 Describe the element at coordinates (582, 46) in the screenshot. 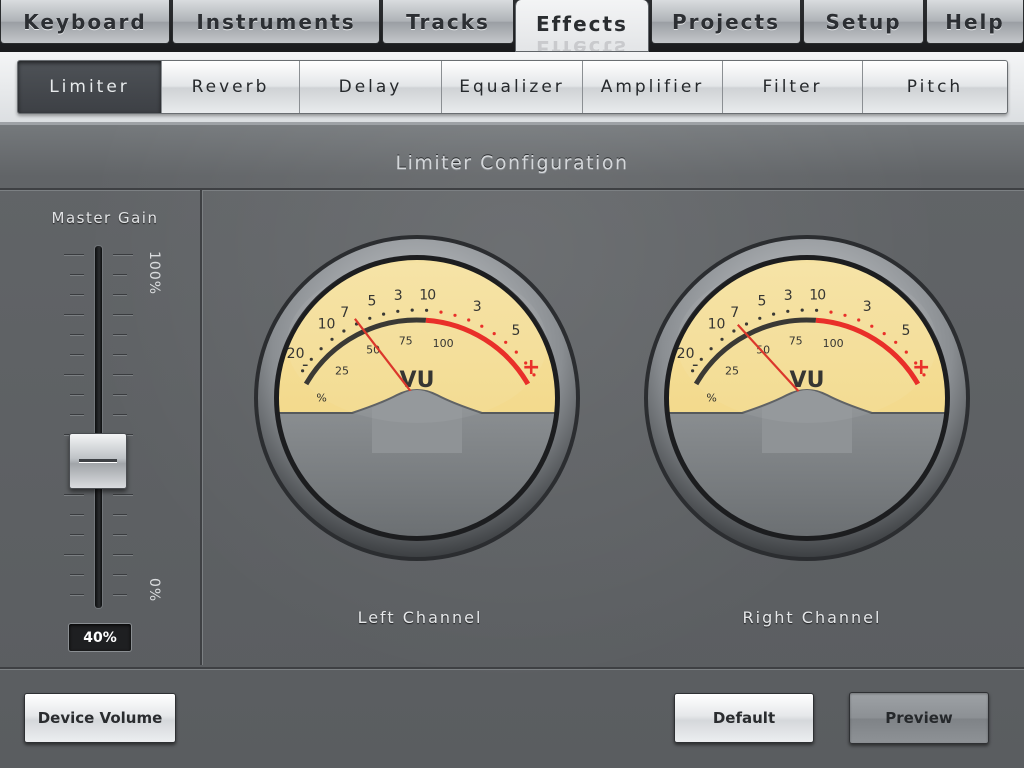

I see `tab-effects-reflection: Effects` at that location.